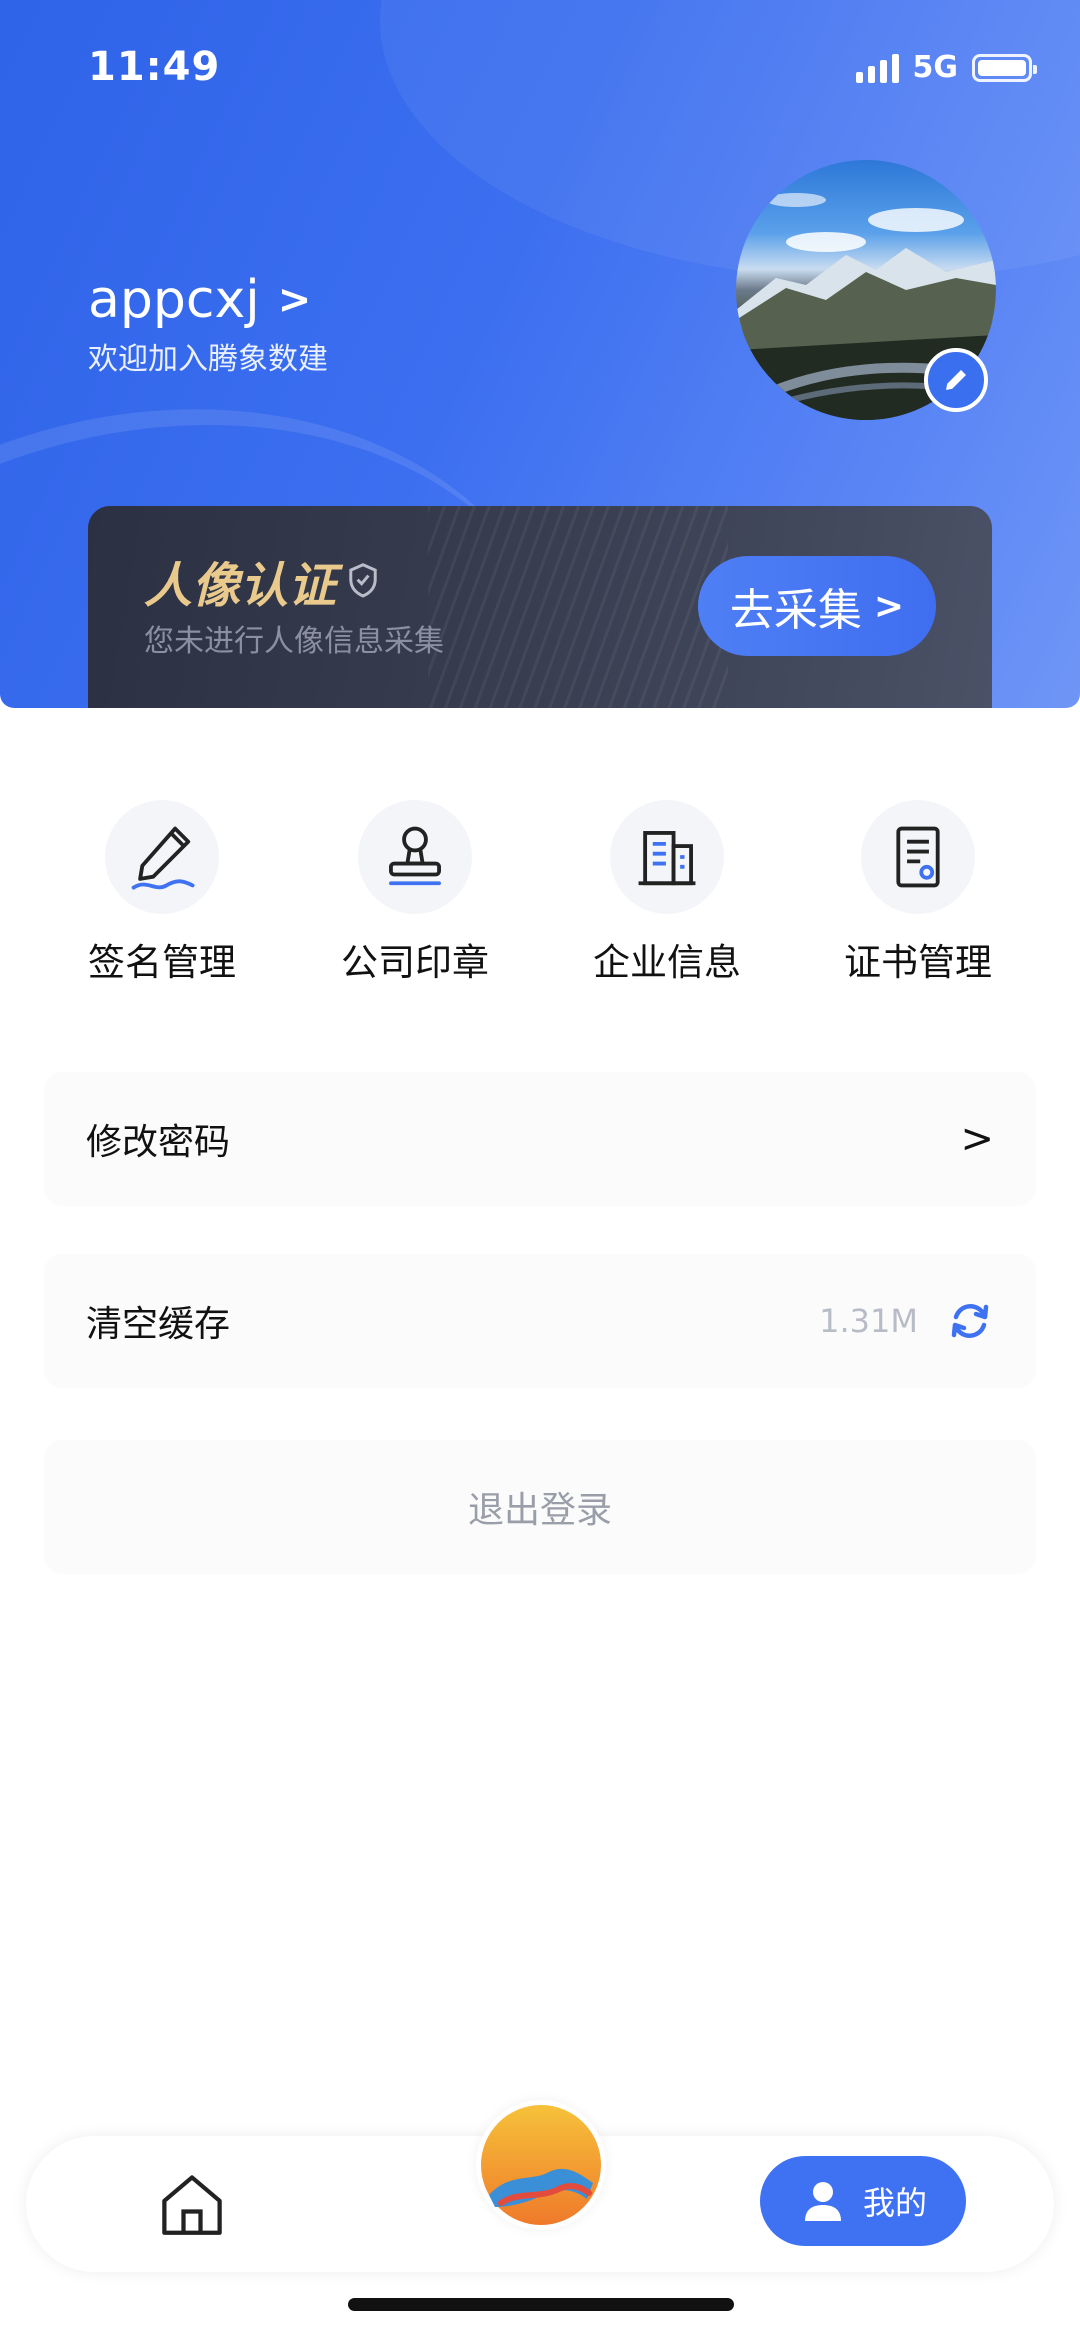 This screenshot has height=2337, width=1080. I want to click on signal-icon, so click(877, 68).